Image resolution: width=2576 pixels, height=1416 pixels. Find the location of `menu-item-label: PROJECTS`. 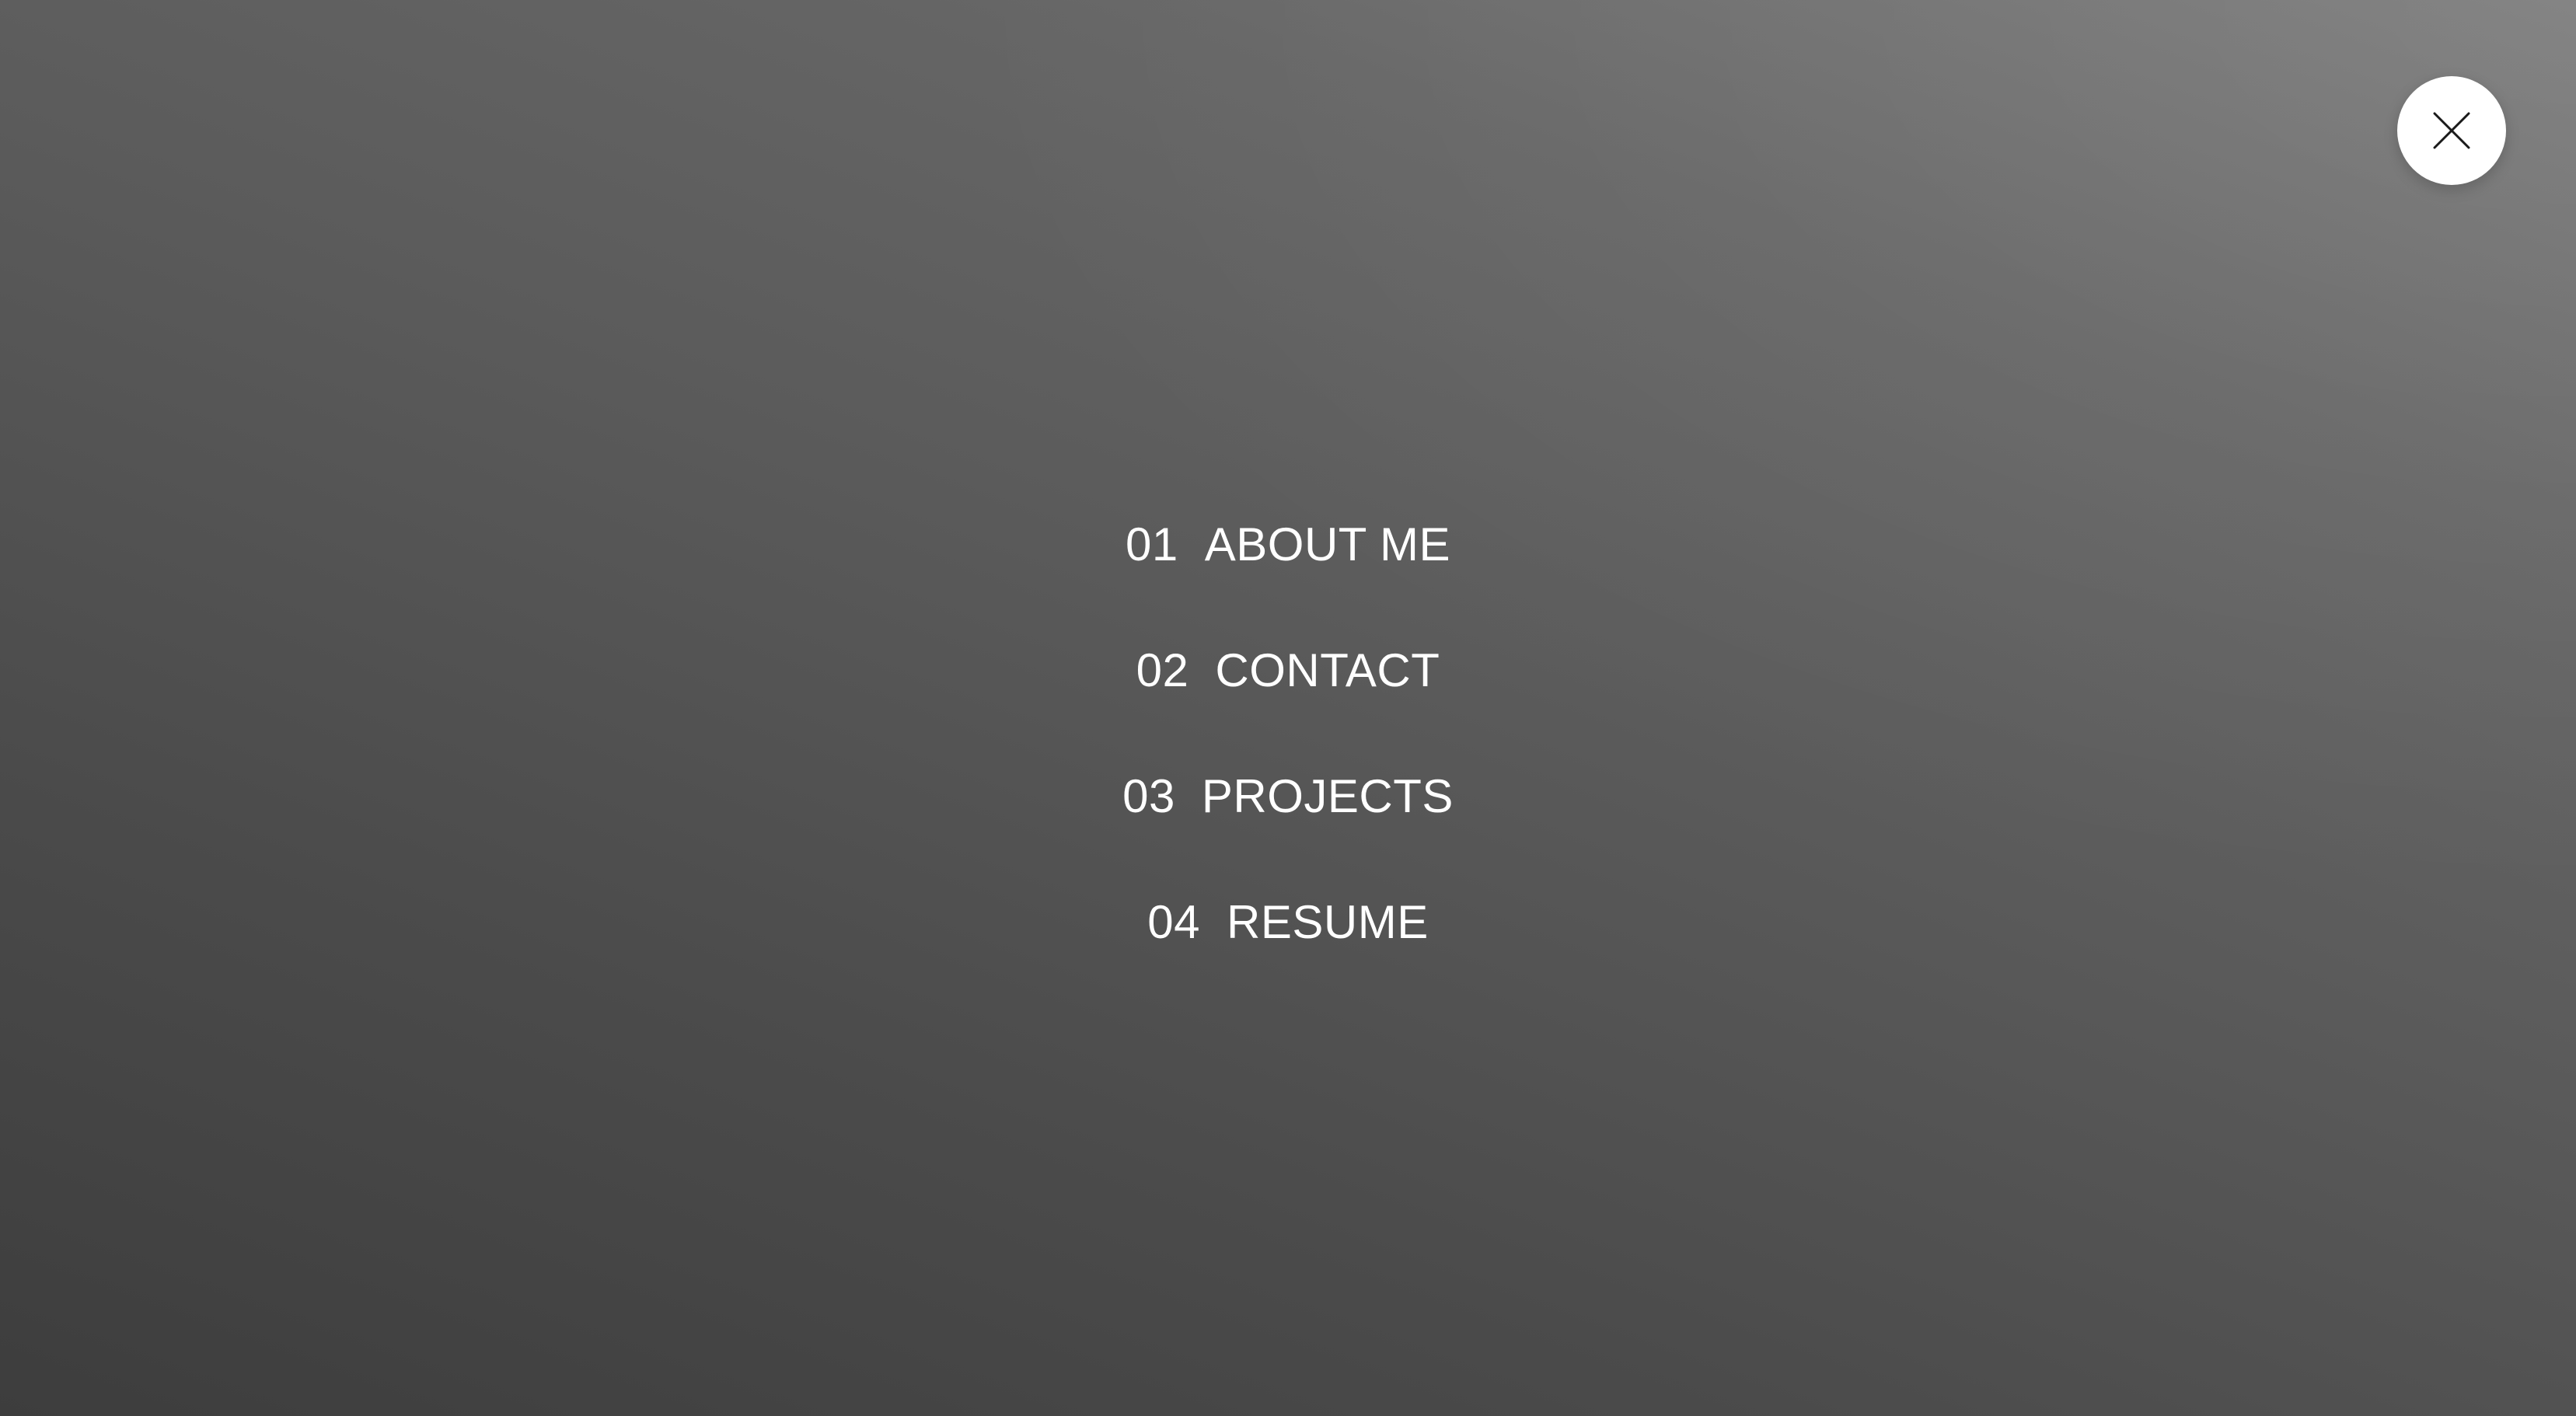

menu-item-label: PROJECTS is located at coordinates (1327, 796).